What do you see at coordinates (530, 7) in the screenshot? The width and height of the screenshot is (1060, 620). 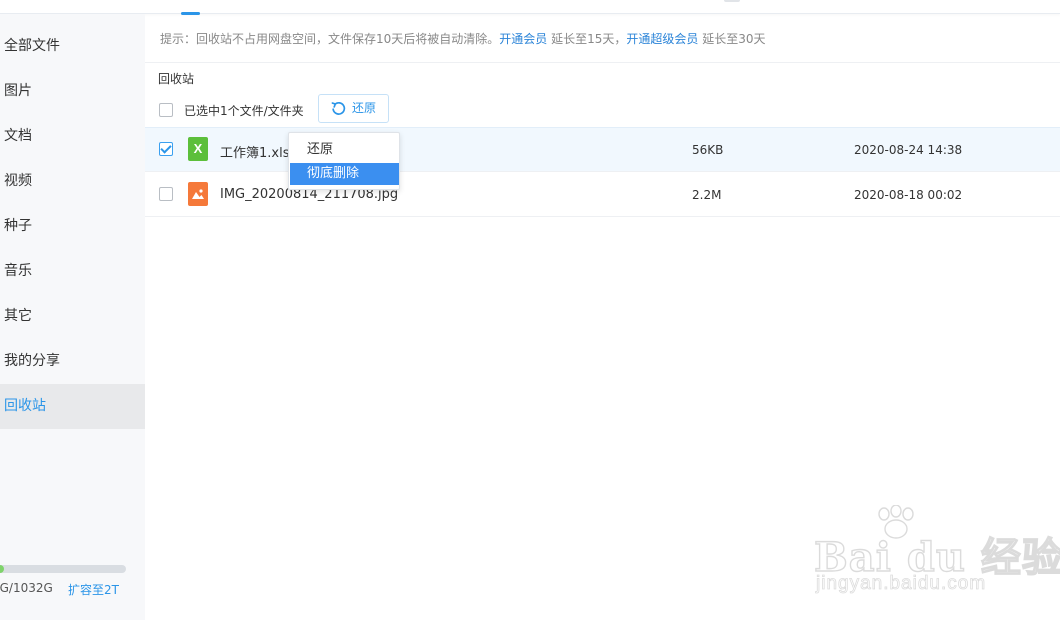 I see `top-nav-bar` at bounding box center [530, 7].